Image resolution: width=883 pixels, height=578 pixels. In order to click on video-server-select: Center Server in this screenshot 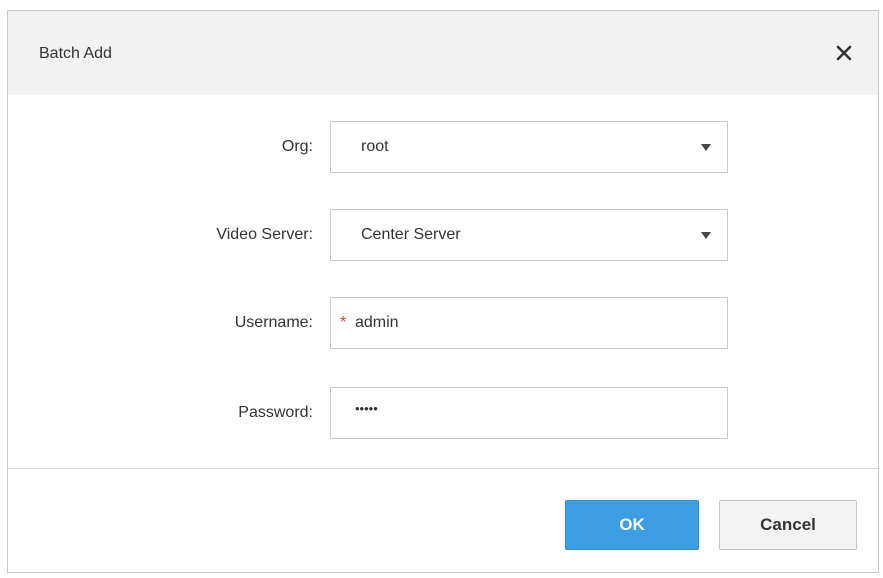, I will do `click(529, 235)`.